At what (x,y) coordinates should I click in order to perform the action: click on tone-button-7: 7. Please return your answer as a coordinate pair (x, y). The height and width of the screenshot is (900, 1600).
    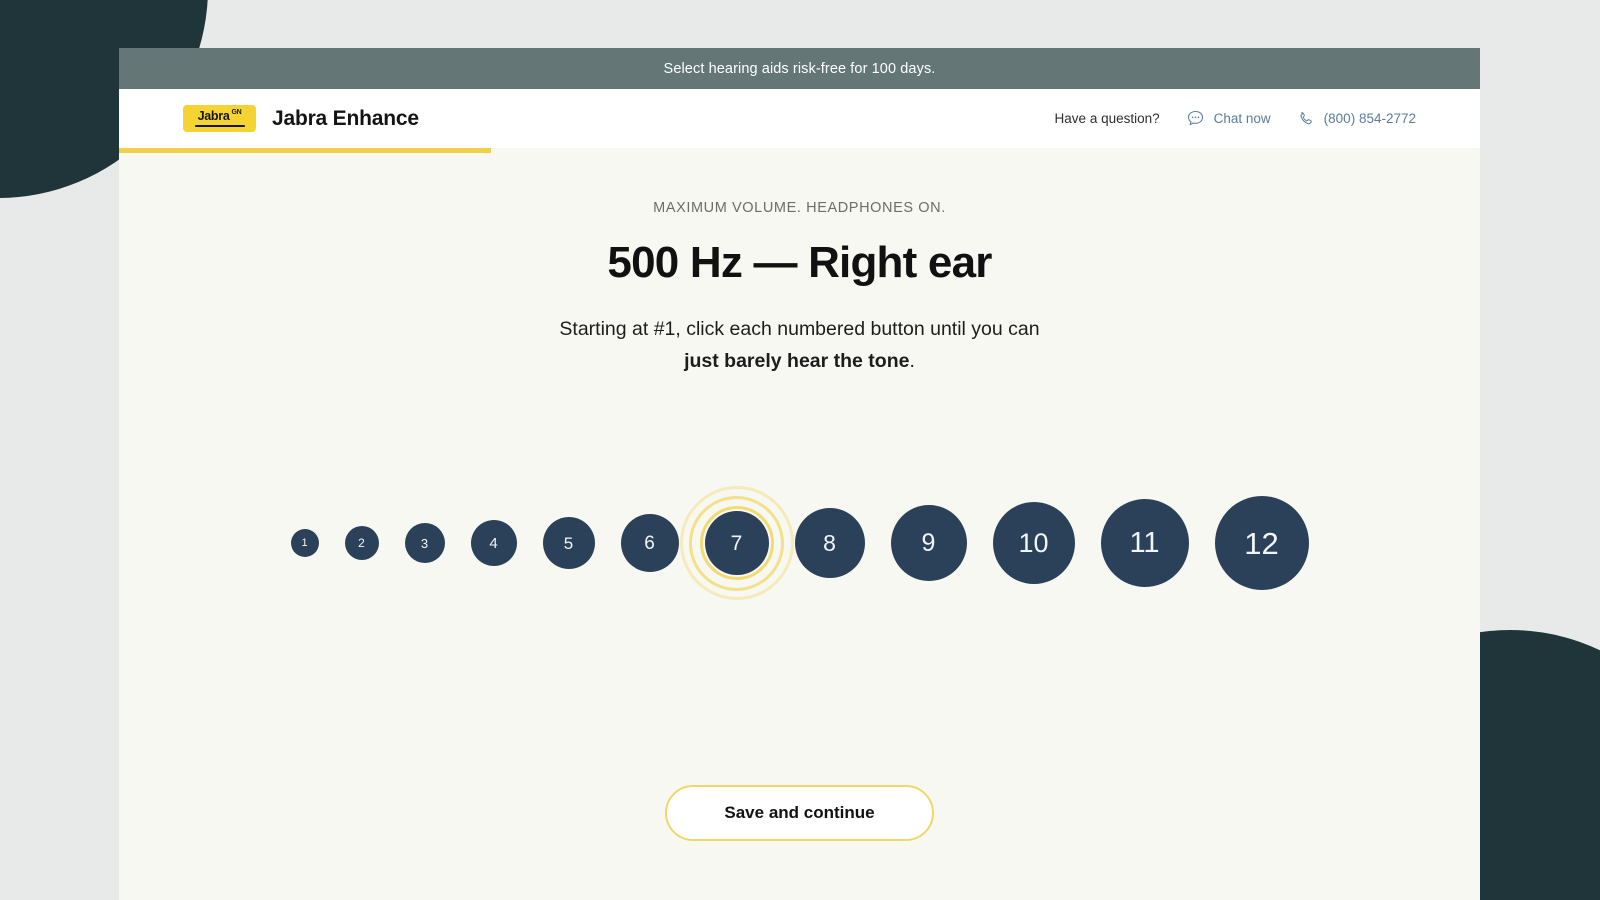
    Looking at the image, I should click on (736, 543).